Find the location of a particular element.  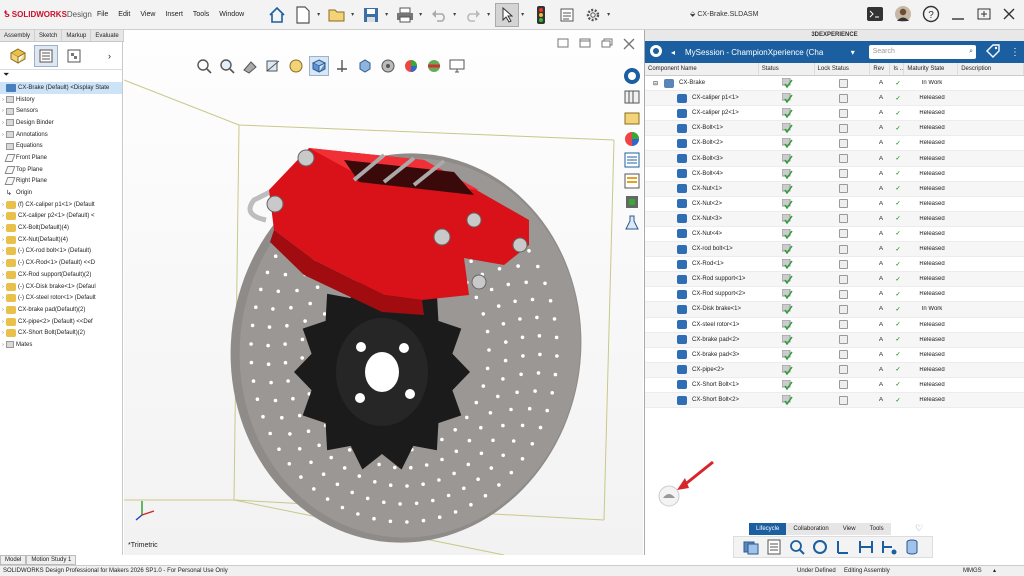

previous-view-icon is located at coordinates (250, 66).